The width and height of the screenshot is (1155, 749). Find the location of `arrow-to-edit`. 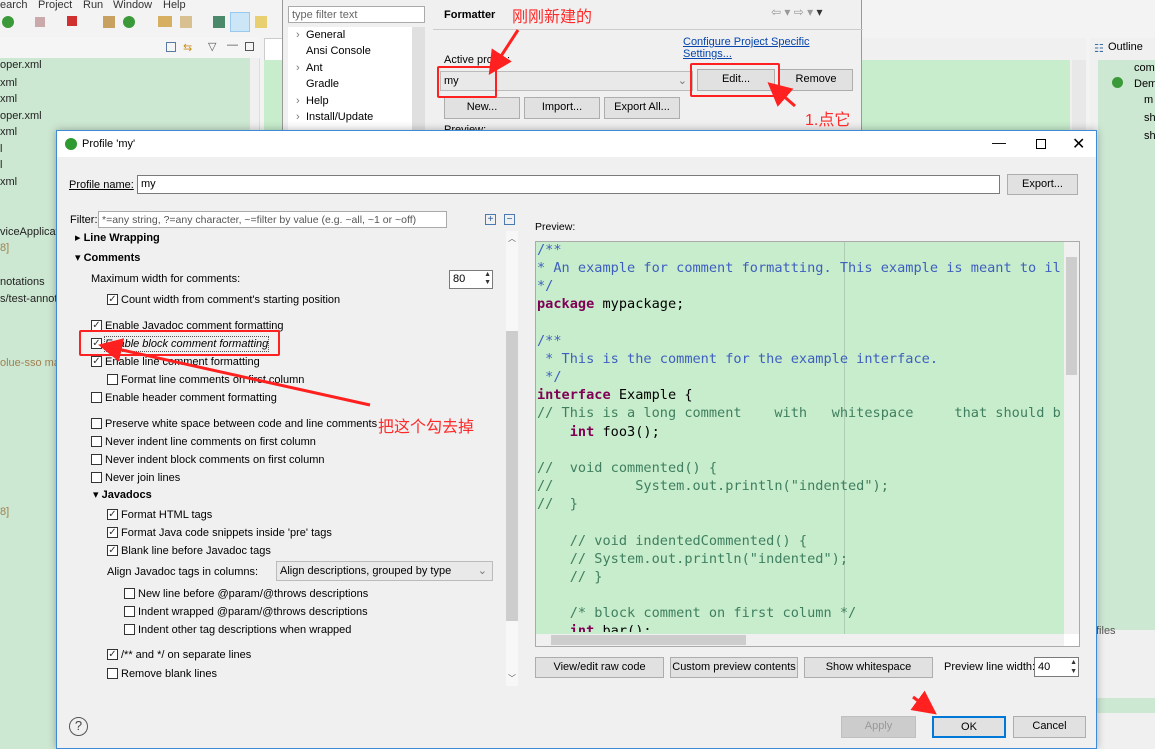

arrow-to-edit is located at coordinates (781, 95).